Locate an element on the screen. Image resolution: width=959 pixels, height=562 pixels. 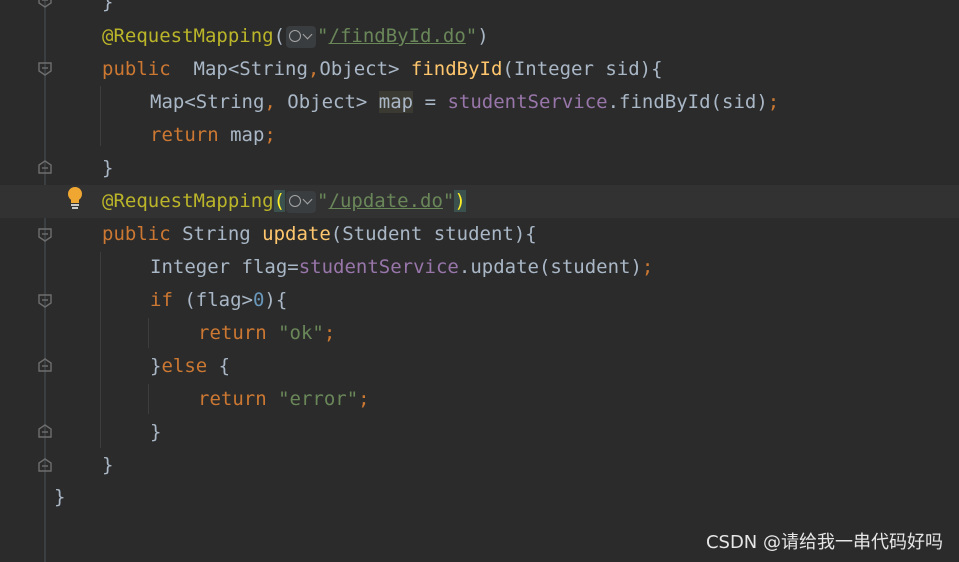
code-line: @RequestMapping( "/update.do") is located at coordinates (479, 201).